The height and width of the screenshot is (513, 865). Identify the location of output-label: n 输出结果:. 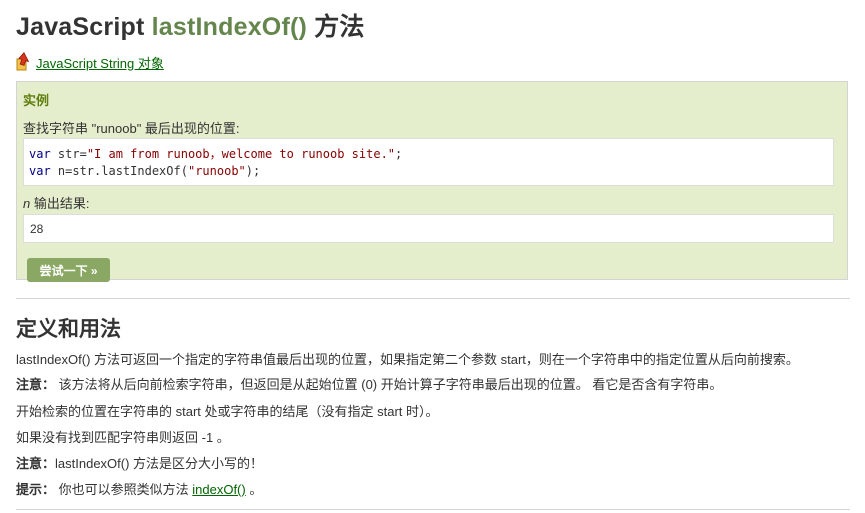
(56, 203).